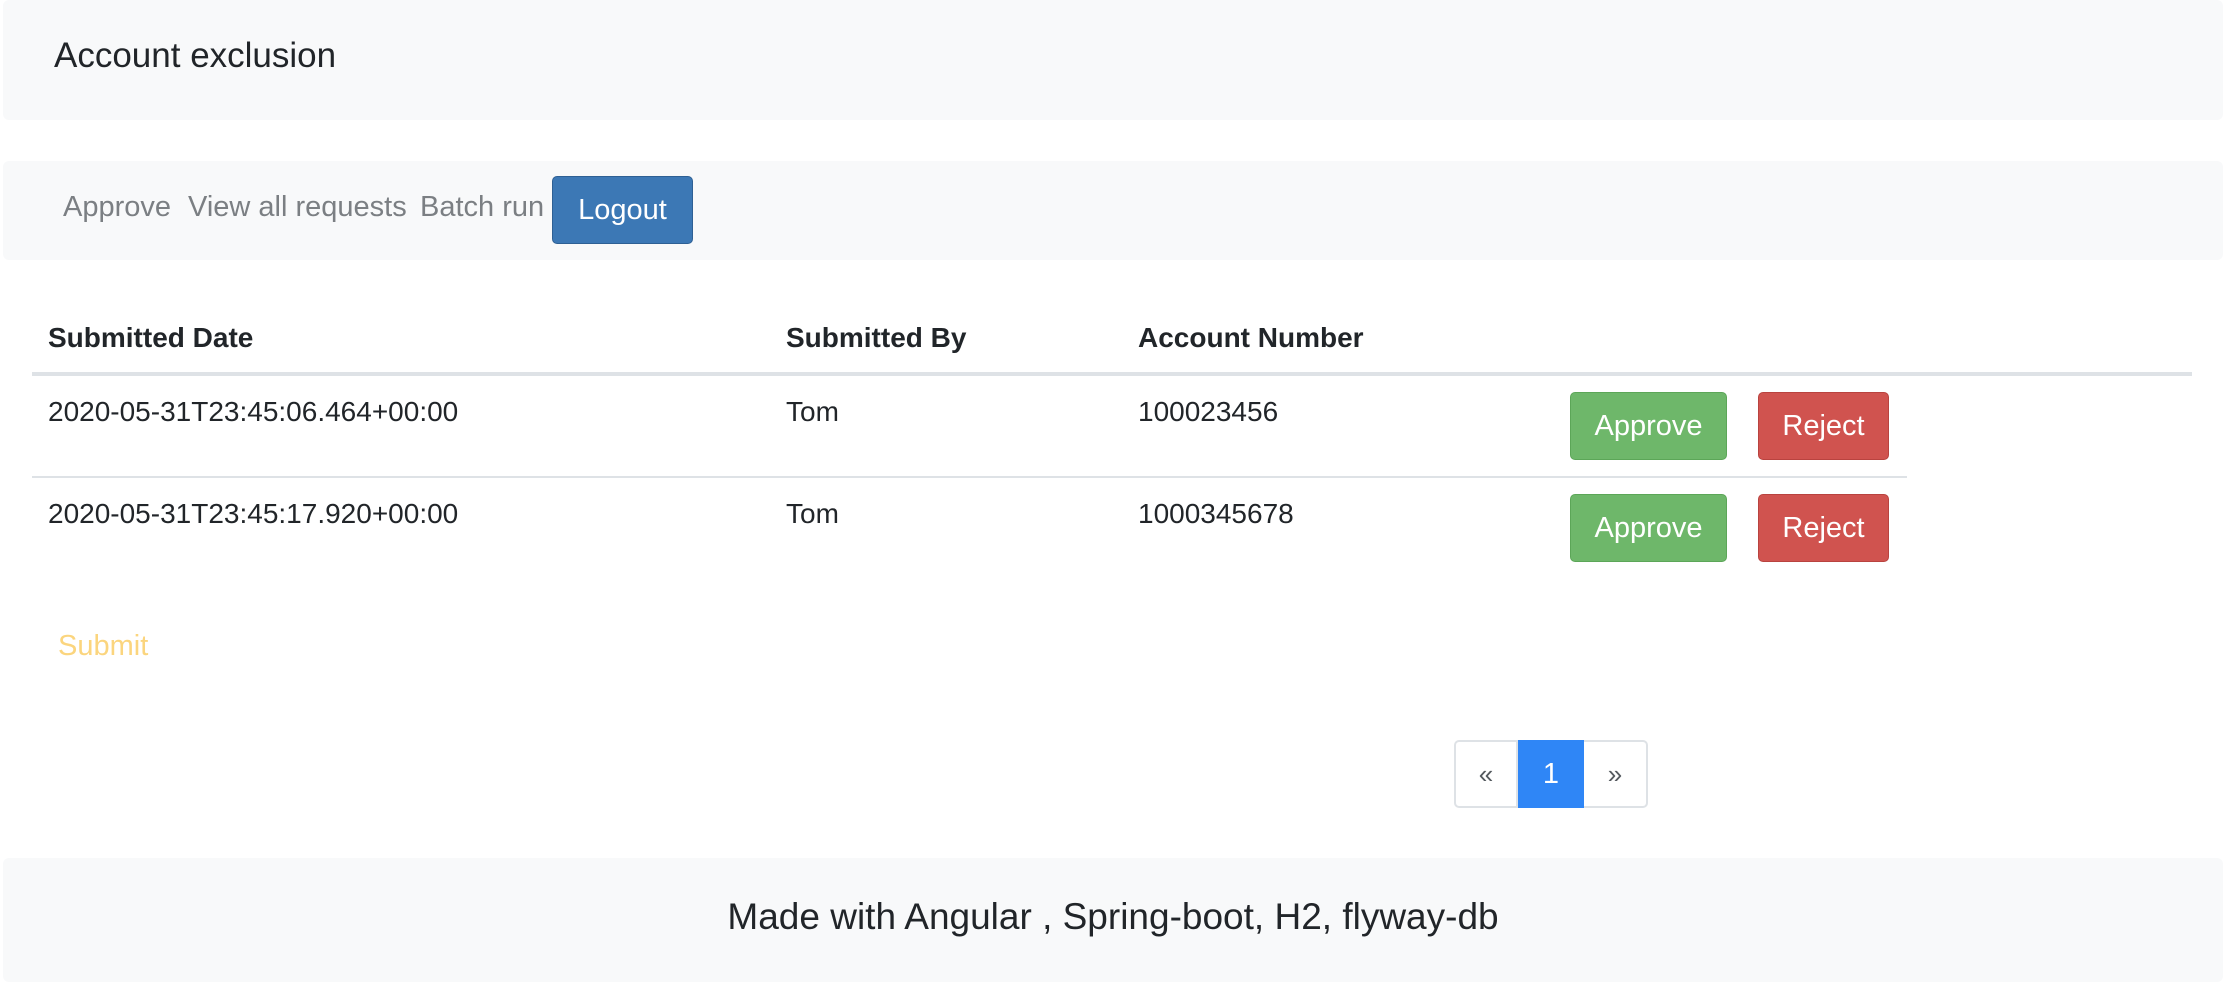  I want to click on cell-account-number: 100023456, so click(1208, 411).